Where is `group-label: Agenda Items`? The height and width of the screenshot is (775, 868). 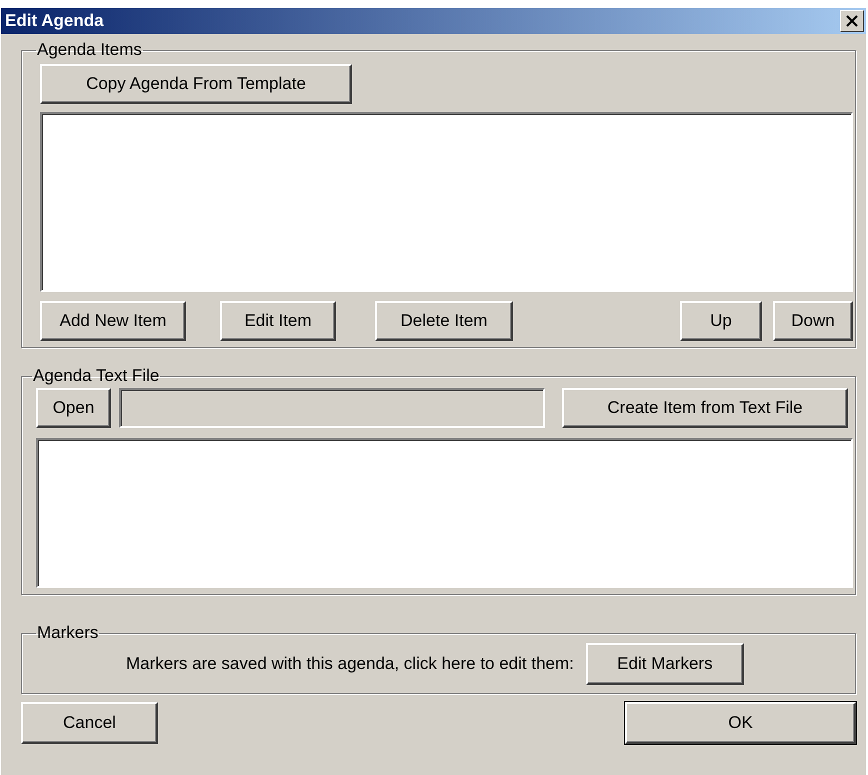 group-label: Agenda Items is located at coordinates (89, 50).